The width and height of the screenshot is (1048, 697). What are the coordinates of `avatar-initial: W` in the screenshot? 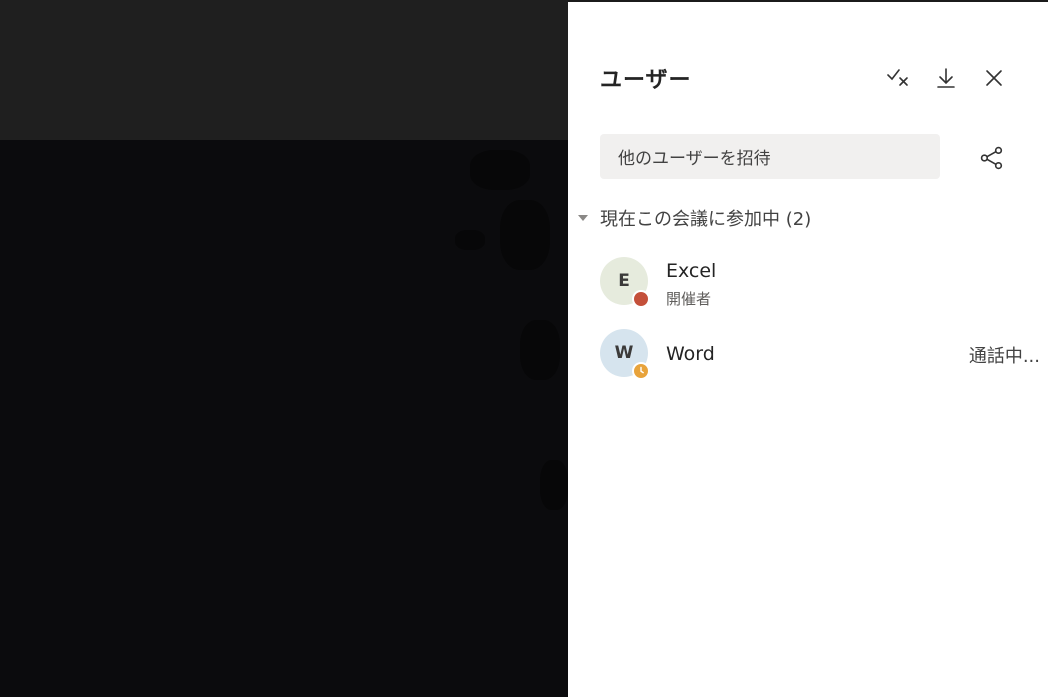 It's located at (624, 353).